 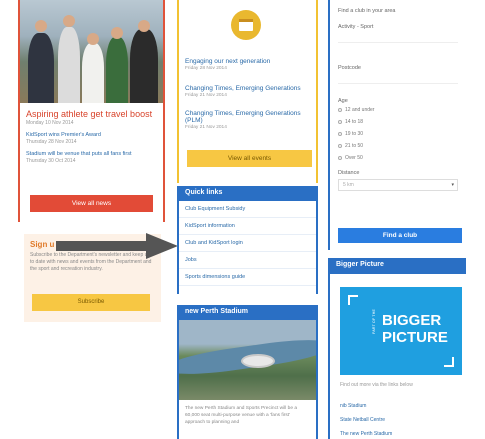 I want to click on logo-text: BIGGER PICTURE, so click(x=415, y=329).